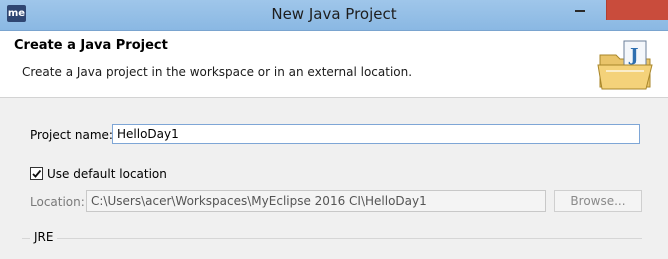  Describe the element at coordinates (57, 202) in the screenshot. I see `location-label: Location:` at that location.